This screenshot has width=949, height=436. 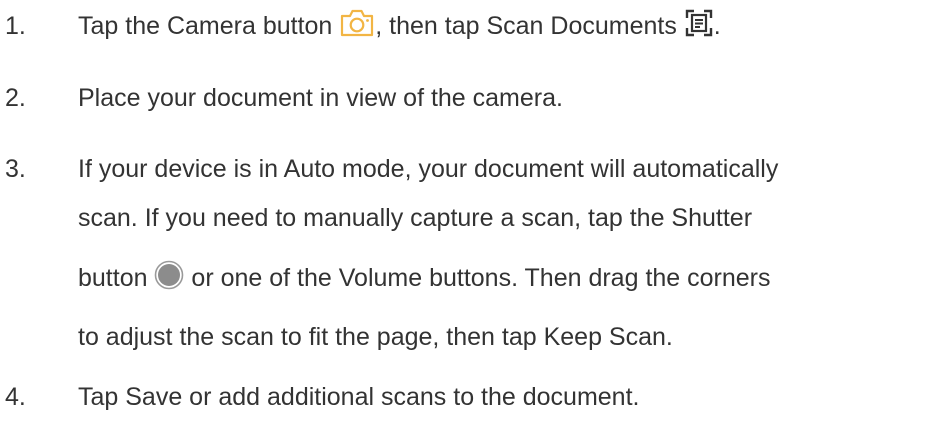 I want to click on step-3-line-3-start: button, so click(x=113, y=278).